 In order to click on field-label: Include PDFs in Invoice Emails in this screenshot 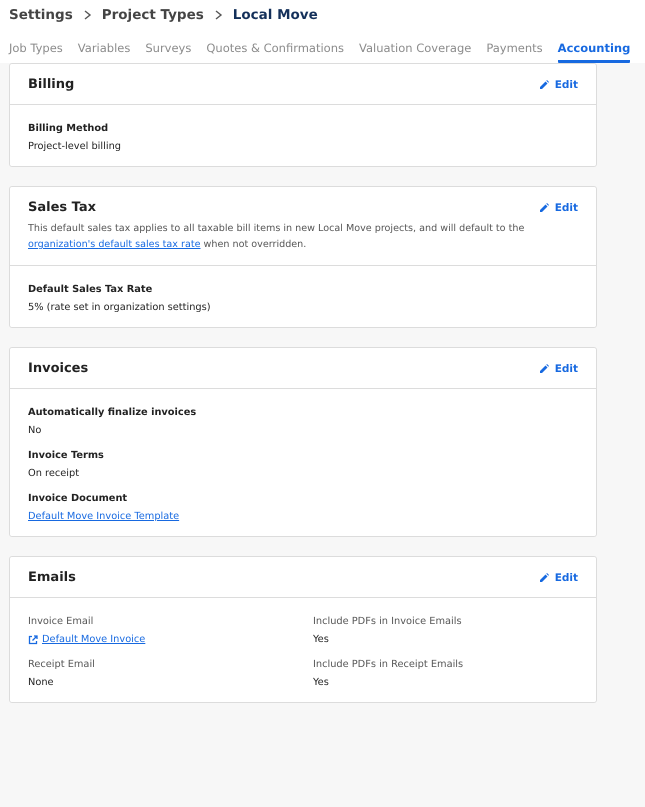, I will do `click(388, 621)`.